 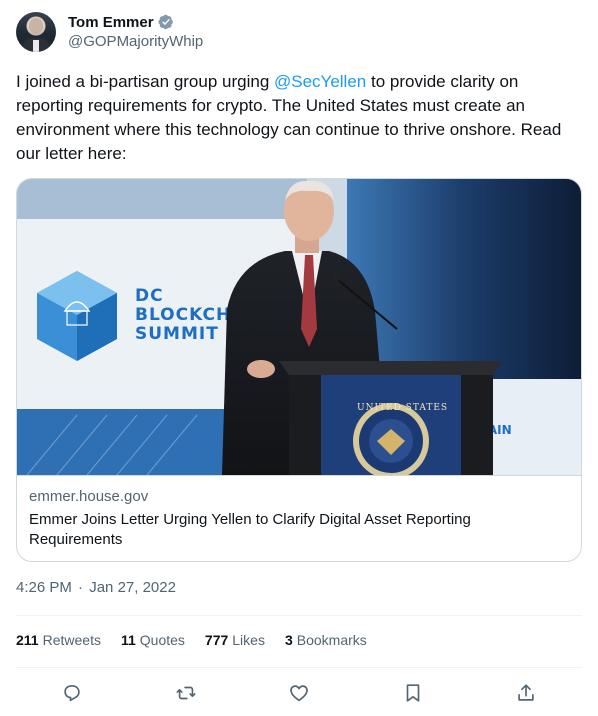 I want to click on stat-count: 777, so click(x=216, y=640).